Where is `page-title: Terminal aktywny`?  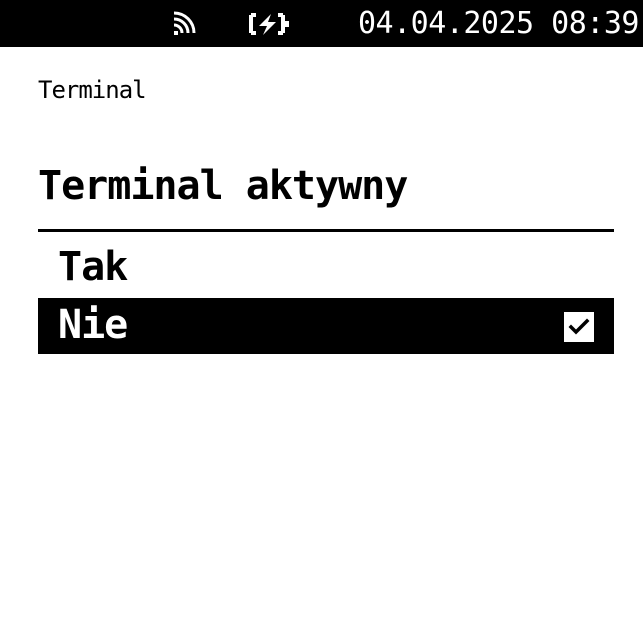 page-title: Terminal aktywny is located at coordinates (223, 186).